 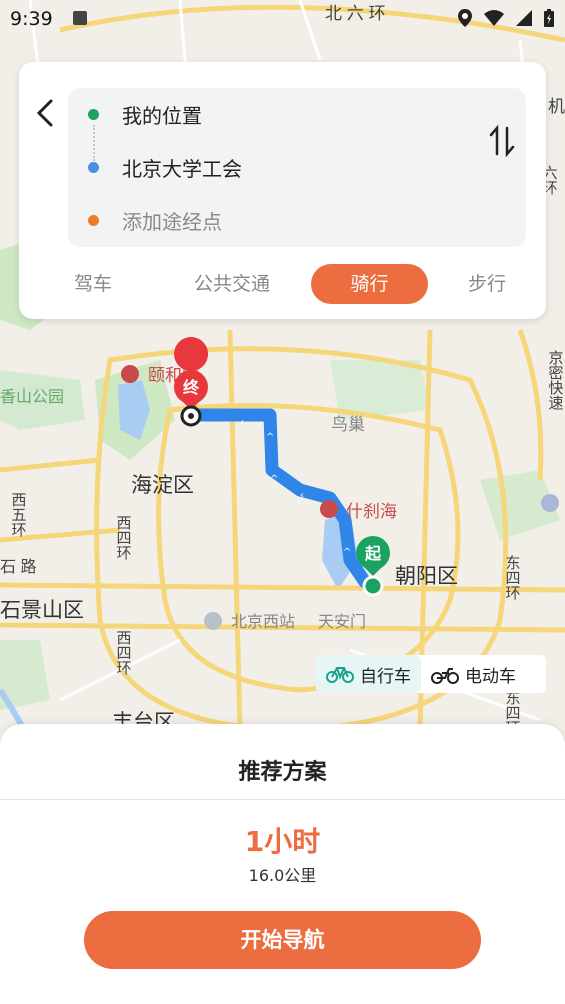 What do you see at coordinates (282, 940) in the screenshot?
I see `start-navigation-button: 开始导航` at bounding box center [282, 940].